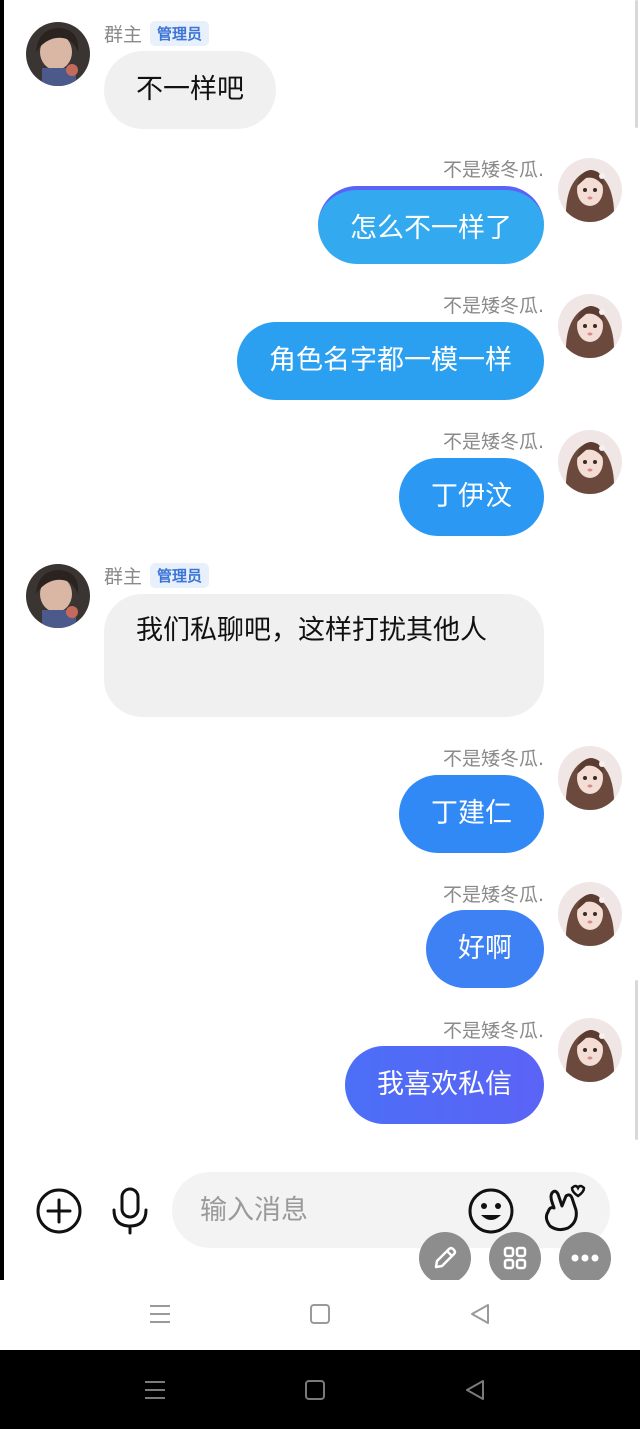 This screenshot has height=1429, width=640. I want to click on grid-icon, so click(515, 1258).